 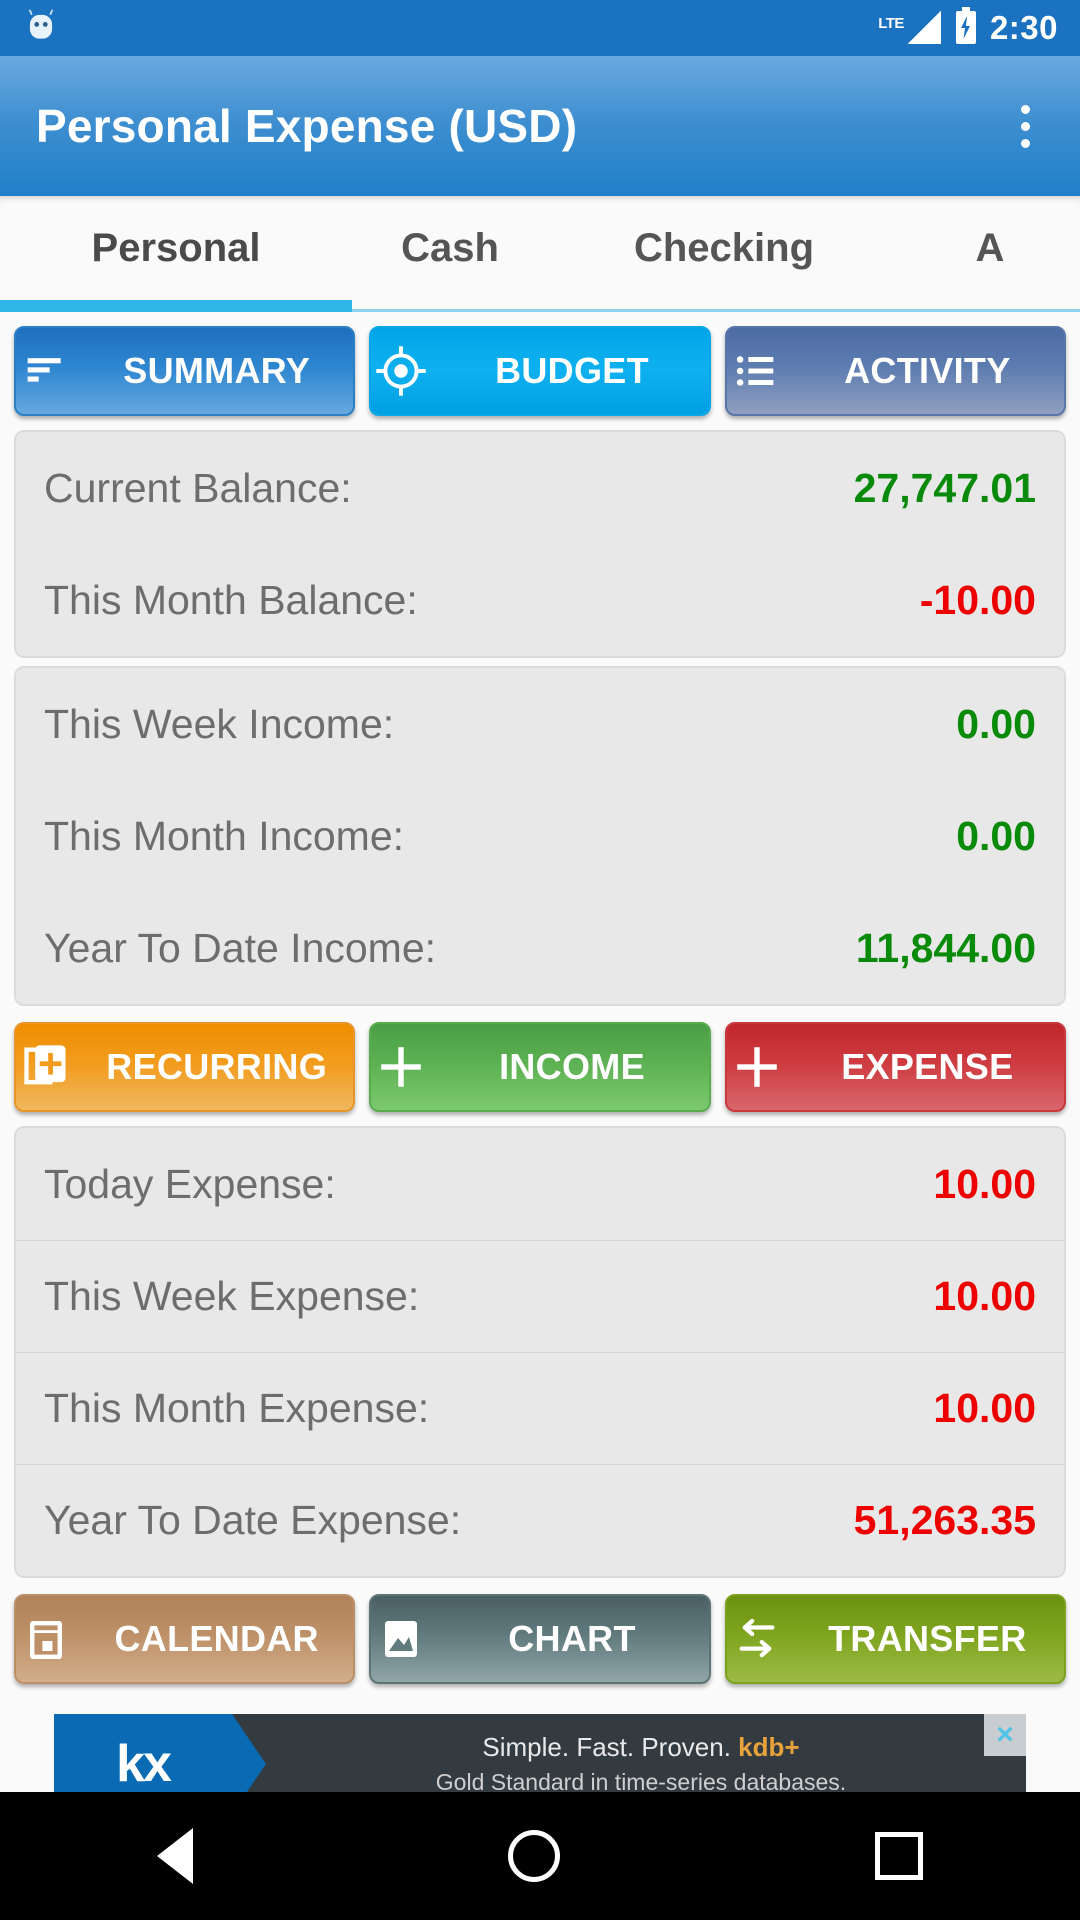 I want to click on android-robot-icon, so click(x=41, y=28).